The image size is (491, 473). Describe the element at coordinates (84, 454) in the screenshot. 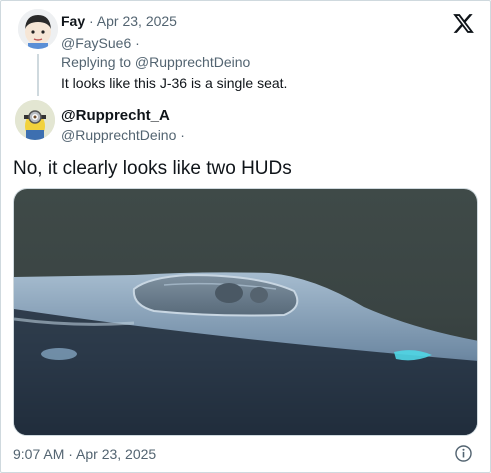

I see `tweet-timestamp: 9:07 AM · Apr 23, 2025` at that location.